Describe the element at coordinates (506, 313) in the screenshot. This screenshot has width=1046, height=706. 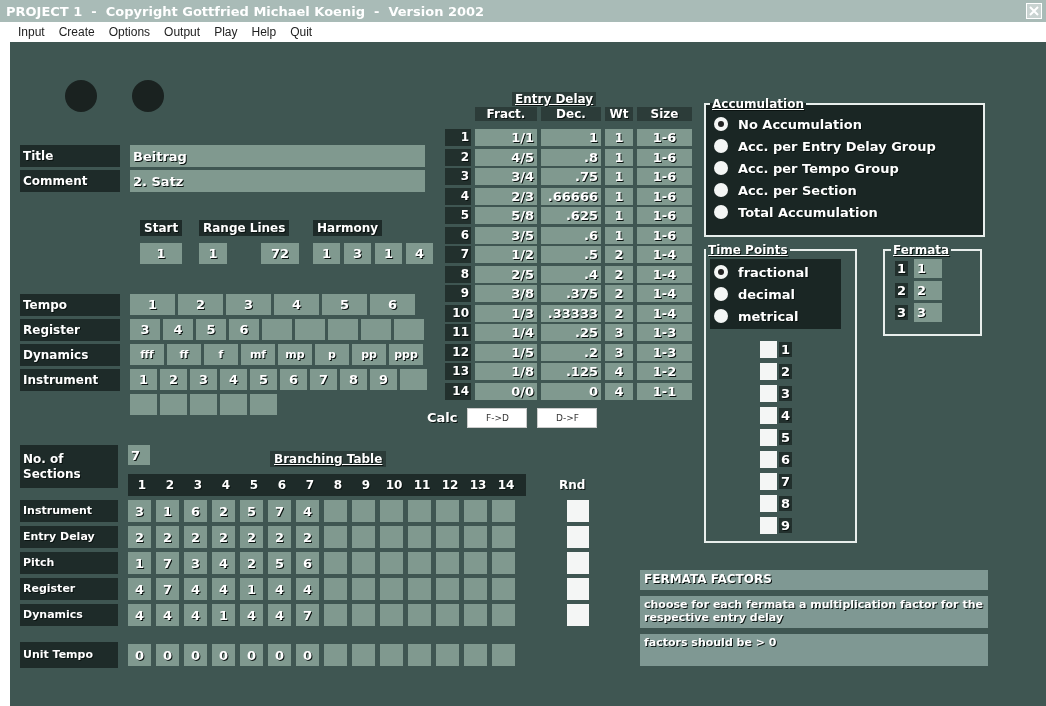
I see `table-cell: 1/3` at that location.